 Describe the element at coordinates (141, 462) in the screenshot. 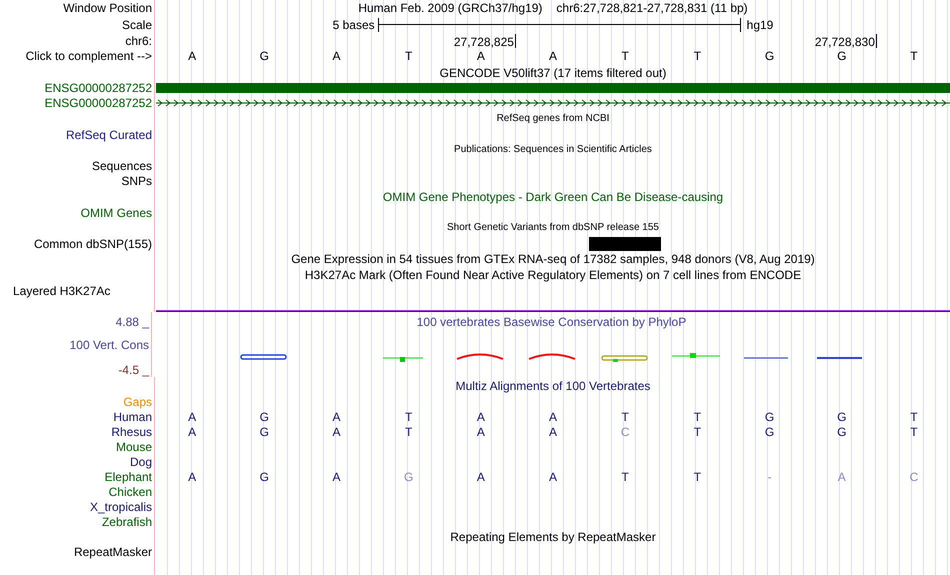

I see `species-label: Dog` at that location.